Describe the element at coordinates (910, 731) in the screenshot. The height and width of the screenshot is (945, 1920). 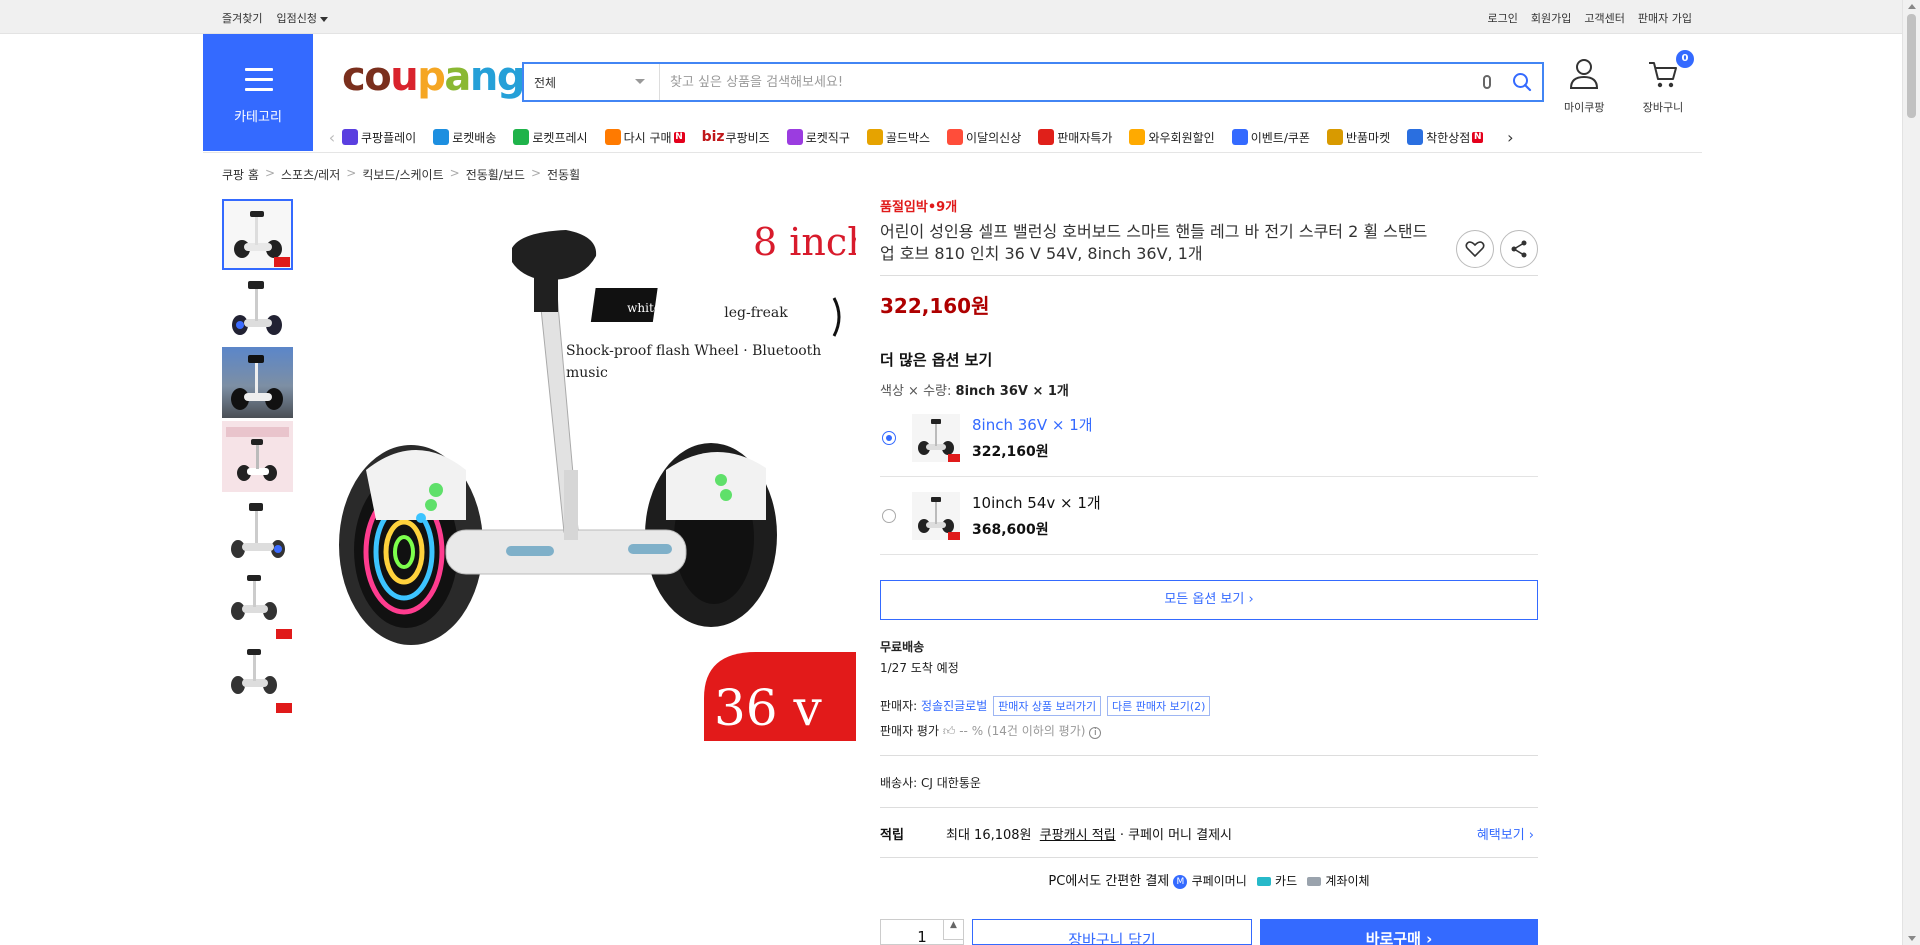
I see `seller-rating-label: 판매자 평가` at that location.